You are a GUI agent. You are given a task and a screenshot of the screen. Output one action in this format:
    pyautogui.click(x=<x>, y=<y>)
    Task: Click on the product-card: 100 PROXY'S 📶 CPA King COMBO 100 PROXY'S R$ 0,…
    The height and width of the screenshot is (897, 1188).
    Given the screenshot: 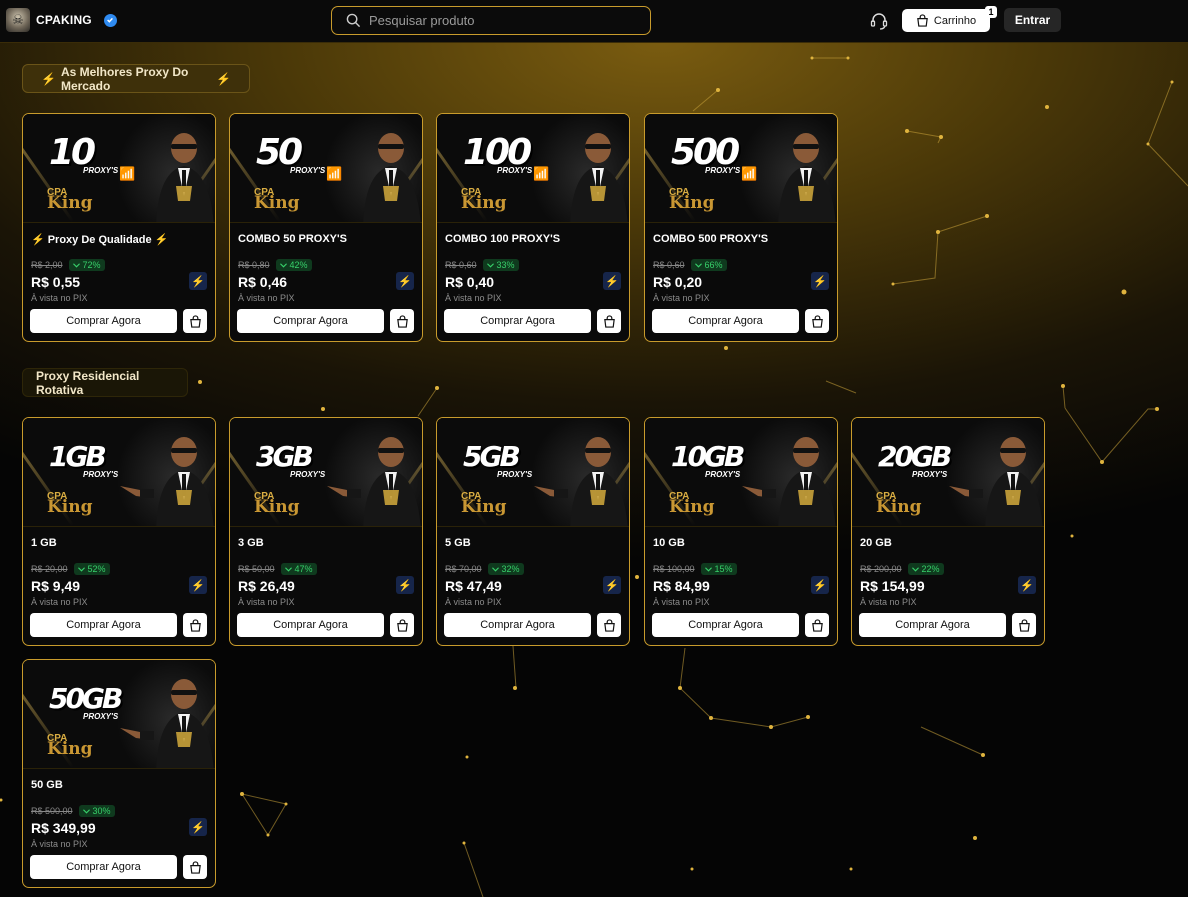 What is the action you would take?
    pyautogui.click(x=533, y=227)
    